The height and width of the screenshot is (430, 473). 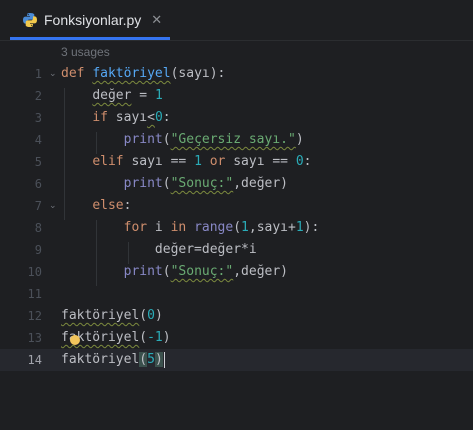 I want to click on tab-bar: Fonksiyonlar.py ✕, so click(x=236, y=20).